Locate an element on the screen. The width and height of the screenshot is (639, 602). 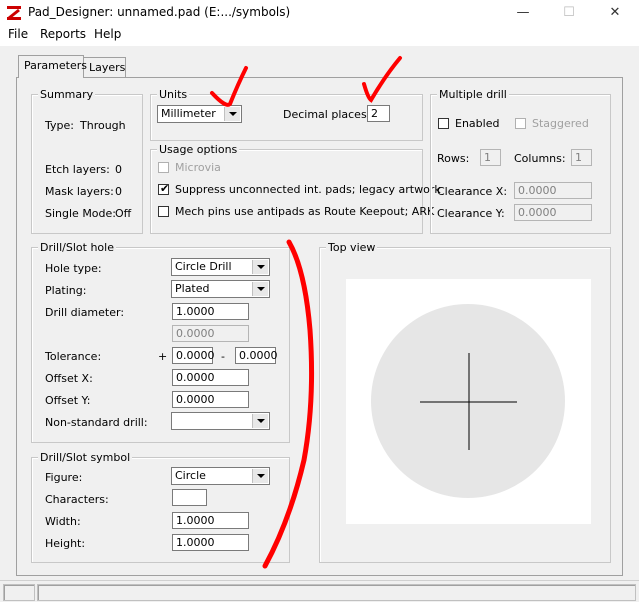
hole-type-select: Circle Drill is located at coordinates (220, 267).